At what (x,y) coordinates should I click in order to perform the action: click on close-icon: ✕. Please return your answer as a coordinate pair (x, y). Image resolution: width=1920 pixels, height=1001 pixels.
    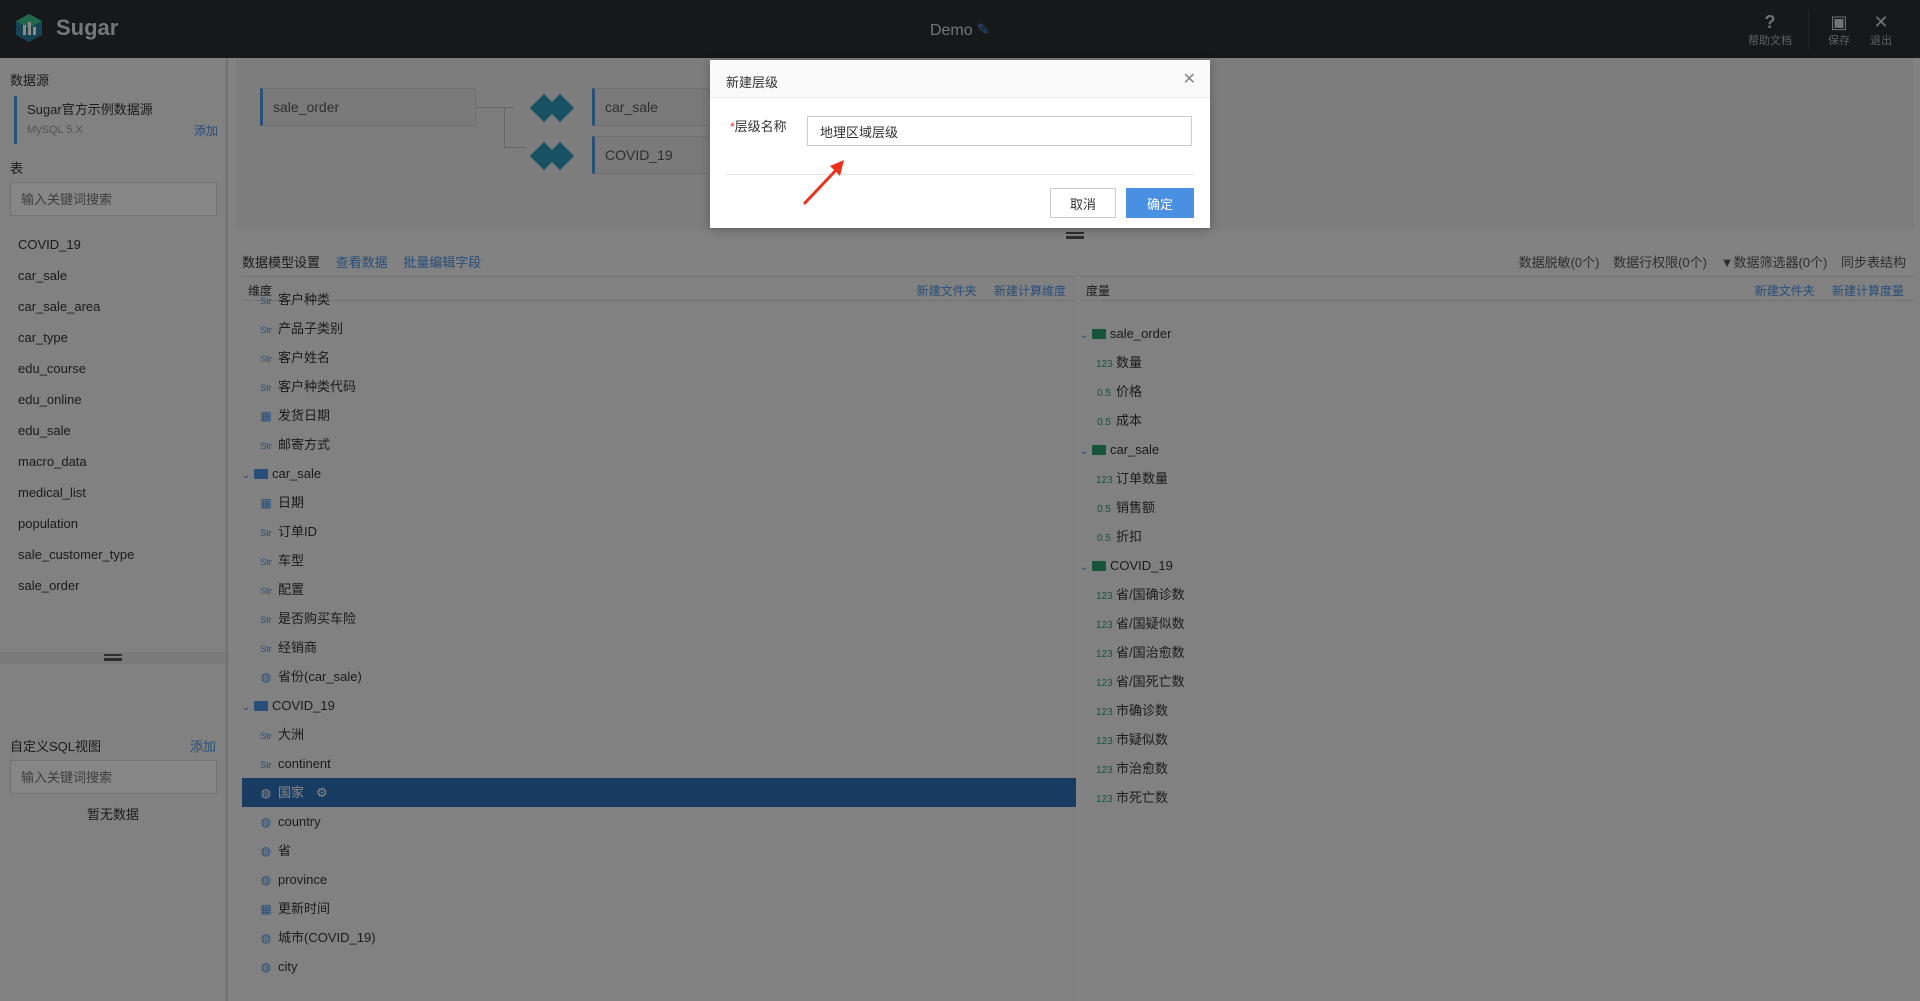
    Looking at the image, I should click on (1189, 79).